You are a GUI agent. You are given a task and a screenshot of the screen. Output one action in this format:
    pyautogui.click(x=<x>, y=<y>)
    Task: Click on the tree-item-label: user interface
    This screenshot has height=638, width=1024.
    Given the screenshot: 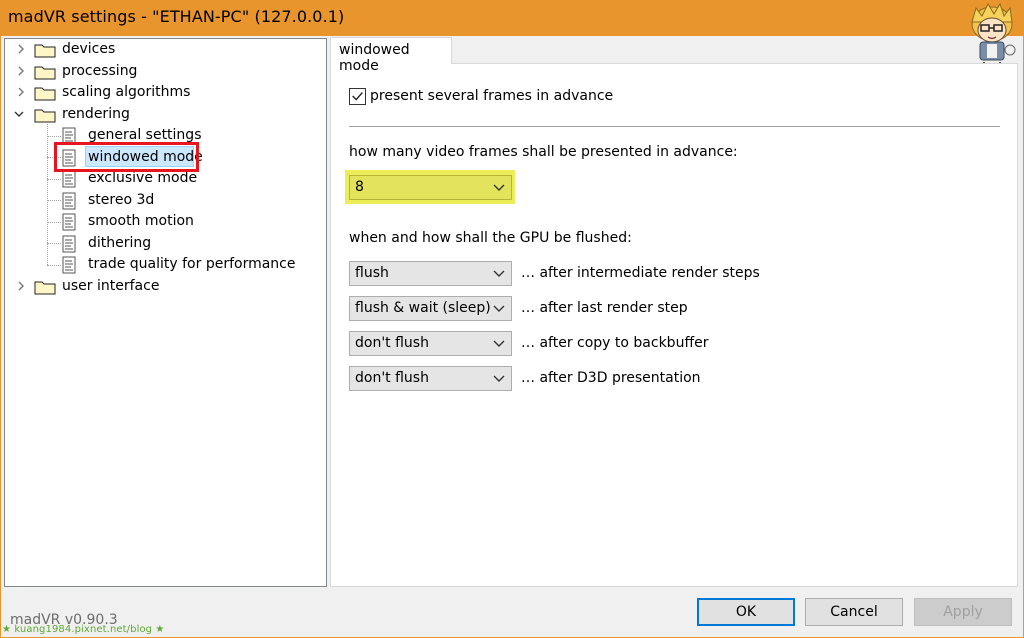 What is the action you would take?
    pyautogui.click(x=111, y=286)
    